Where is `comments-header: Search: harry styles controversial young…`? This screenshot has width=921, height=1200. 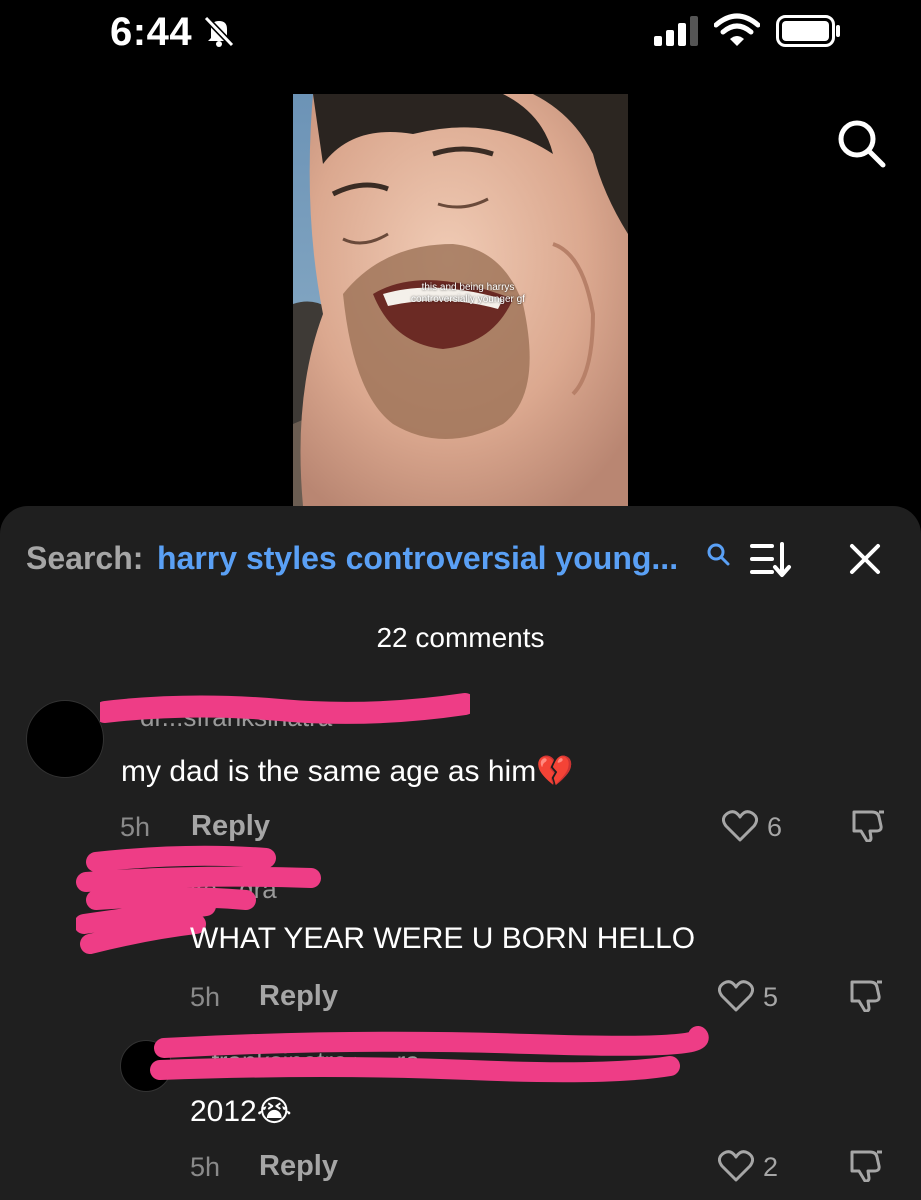 comments-header: Search: harry styles controversial young… is located at coordinates (460, 556).